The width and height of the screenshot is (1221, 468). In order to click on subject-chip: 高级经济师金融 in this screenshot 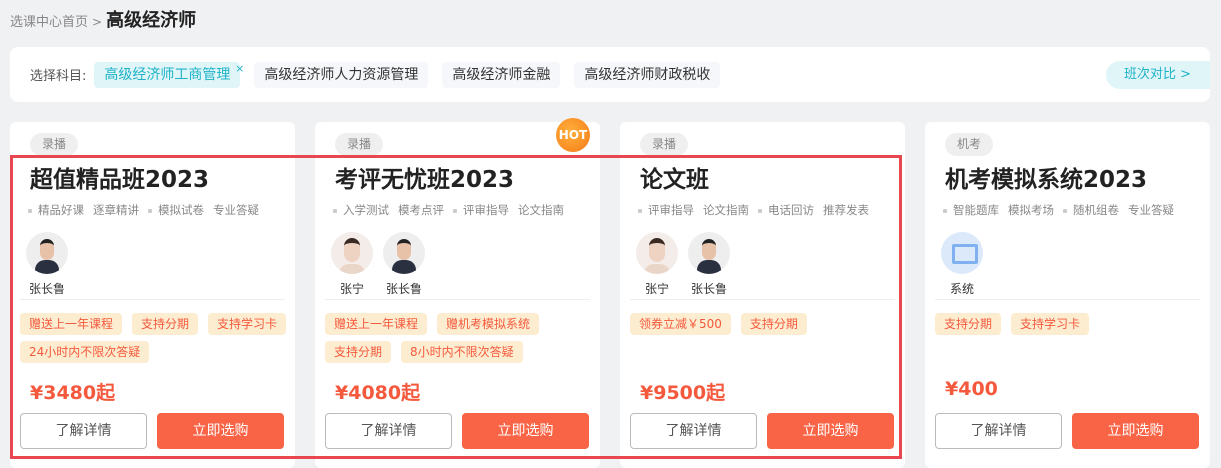, I will do `click(501, 74)`.